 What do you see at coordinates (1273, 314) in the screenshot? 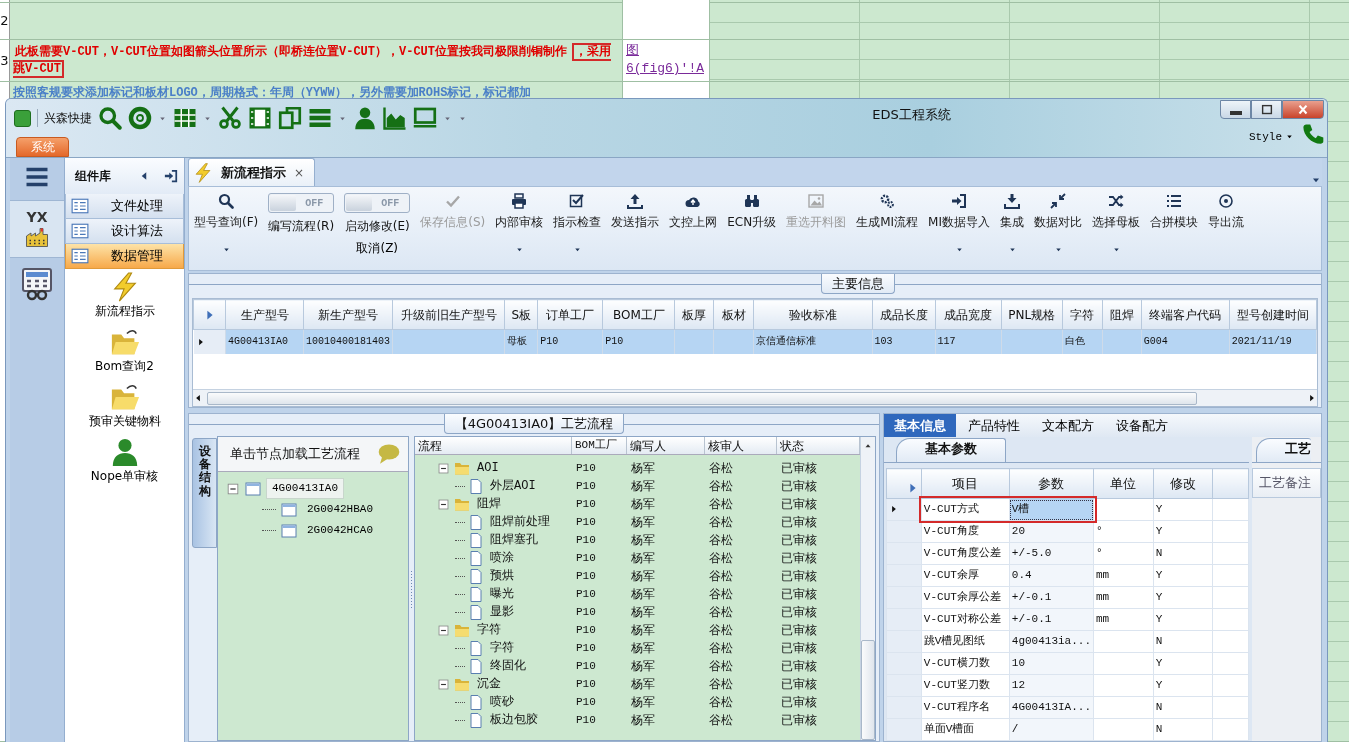
I see `column-header: 型号创建时间` at bounding box center [1273, 314].